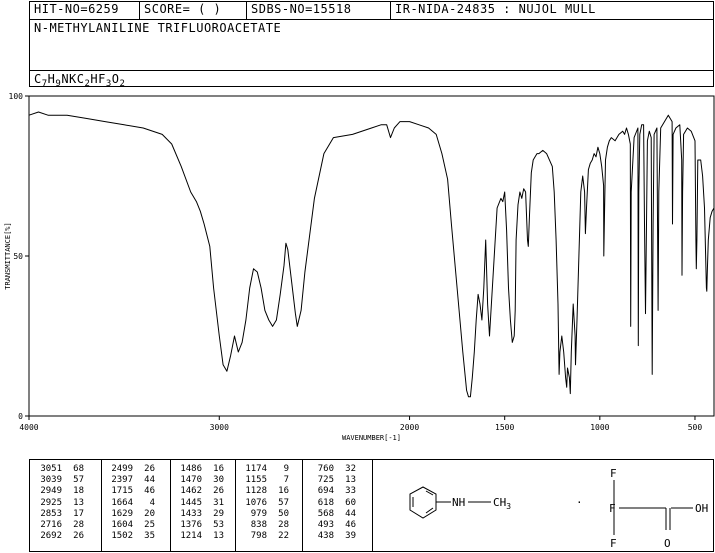  What do you see at coordinates (73, 79) in the screenshot?
I see `formula-part: NKC` at bounding box center [73, 79].